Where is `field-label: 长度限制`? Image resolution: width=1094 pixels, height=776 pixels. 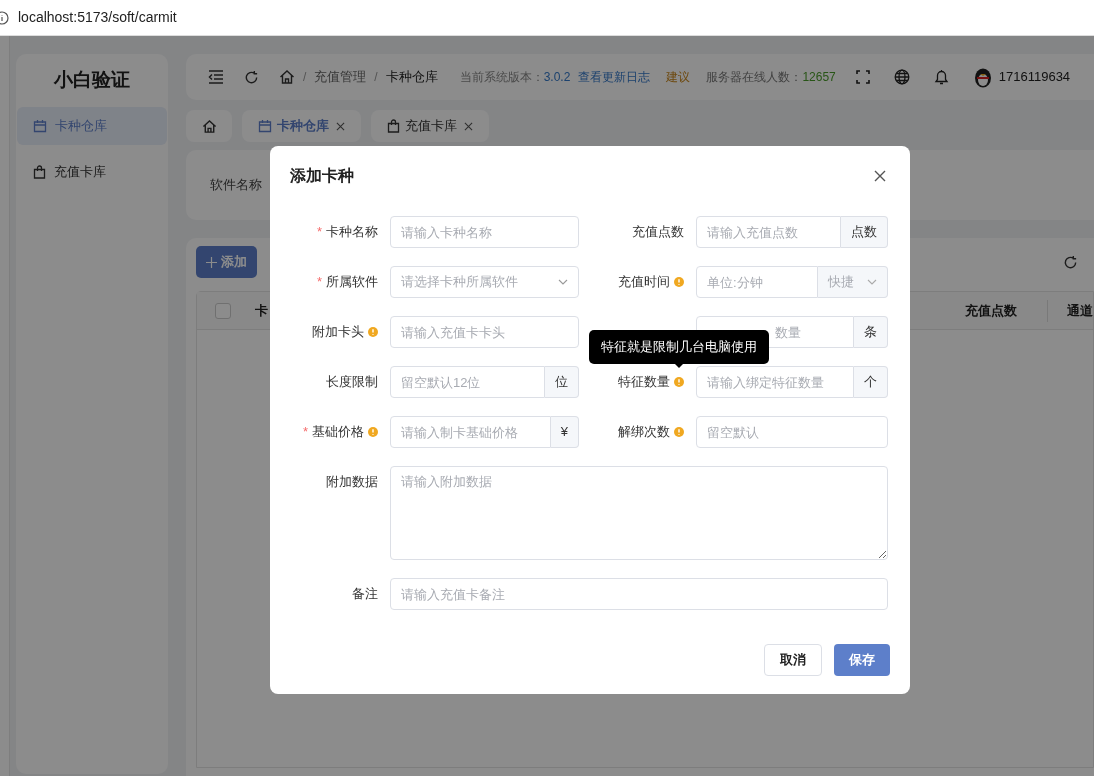
field-label: 长度限制 is located at coordinates (352, 382).